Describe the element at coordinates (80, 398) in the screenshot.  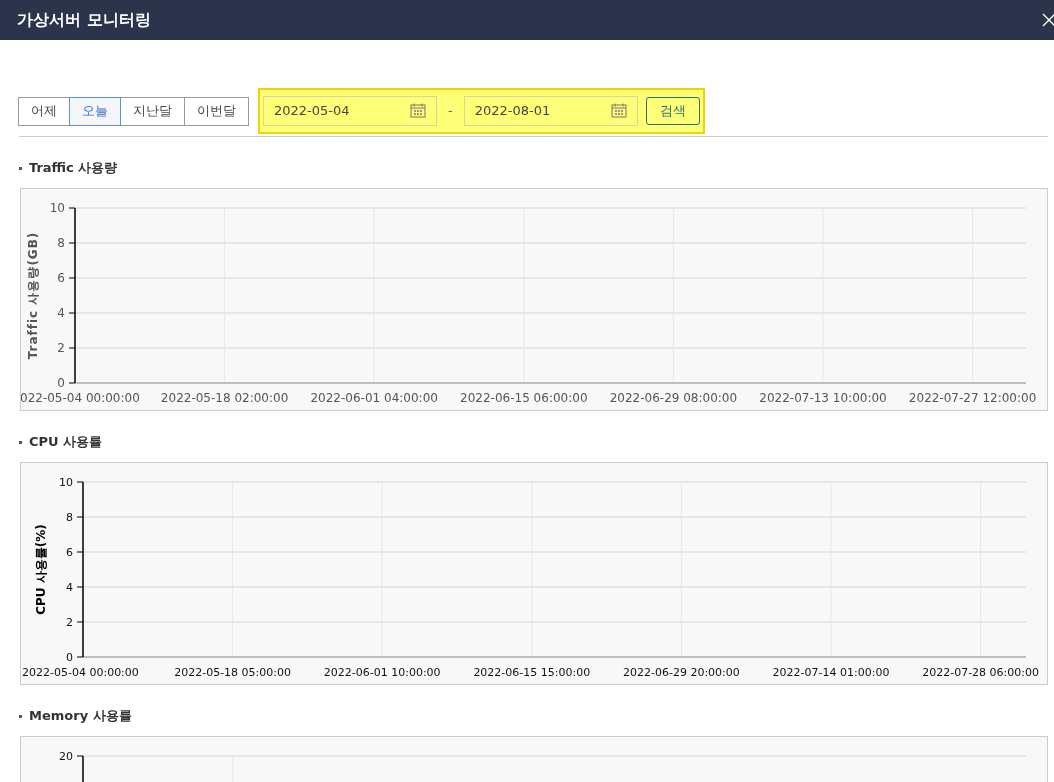
I see `x-tick-label: 022-05-04 00:00:00` at that location.